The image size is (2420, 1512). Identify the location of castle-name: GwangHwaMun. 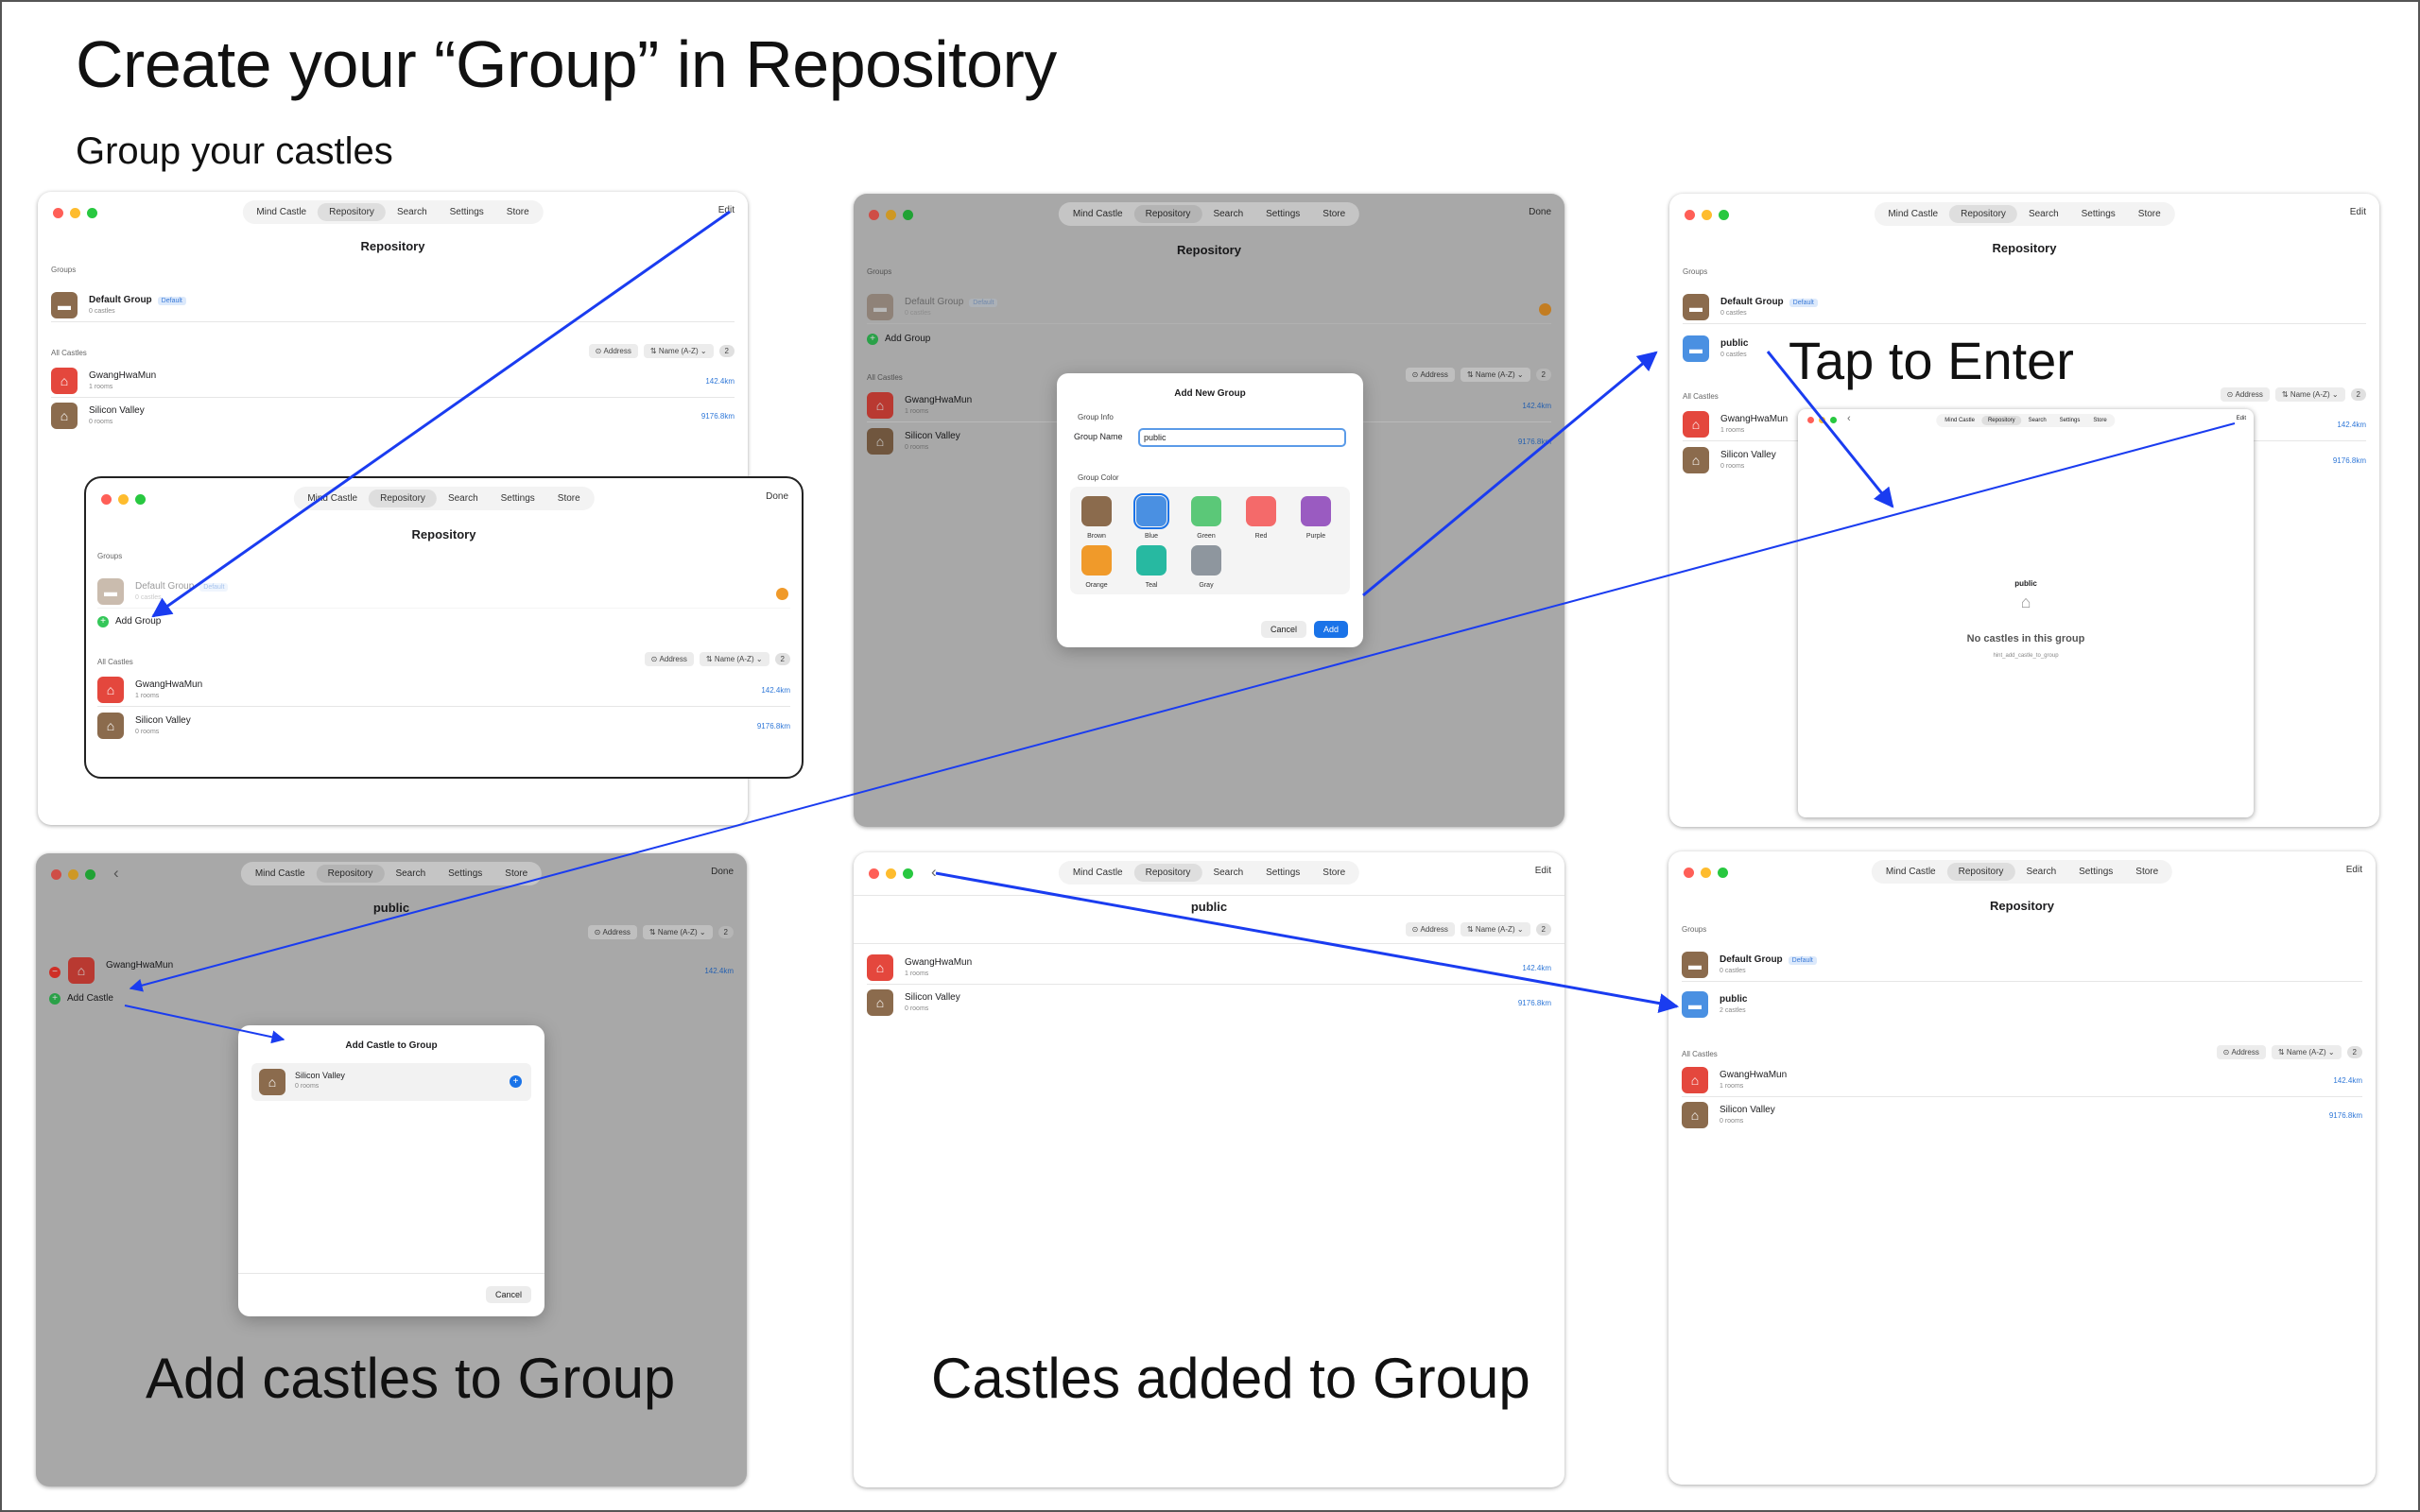
(169, 684).